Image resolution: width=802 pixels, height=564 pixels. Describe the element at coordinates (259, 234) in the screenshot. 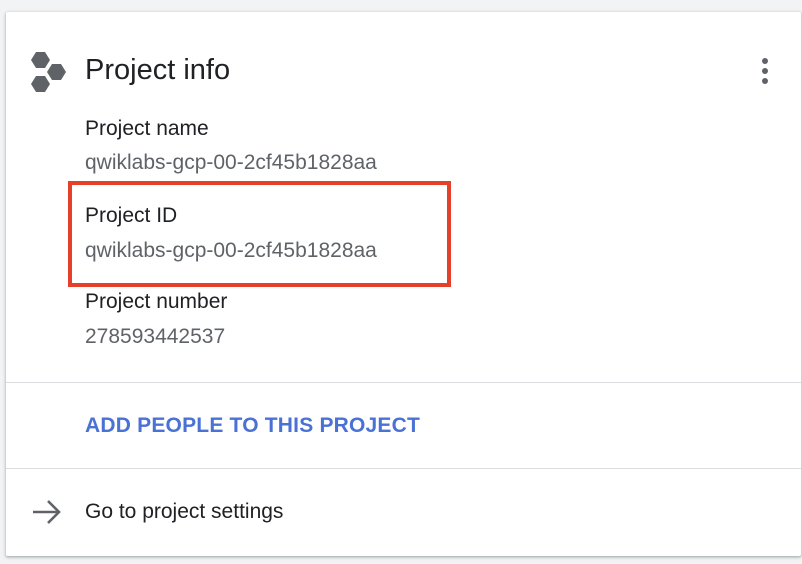

I see `project-id-highlight` at that location.